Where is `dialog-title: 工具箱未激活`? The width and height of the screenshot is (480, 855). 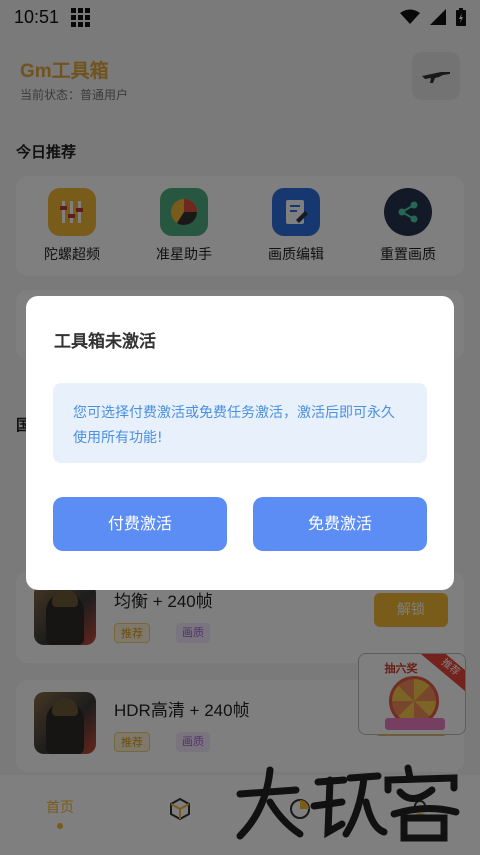 dialog-title: 工具箱未激活 is located at coordinates (105, 342).